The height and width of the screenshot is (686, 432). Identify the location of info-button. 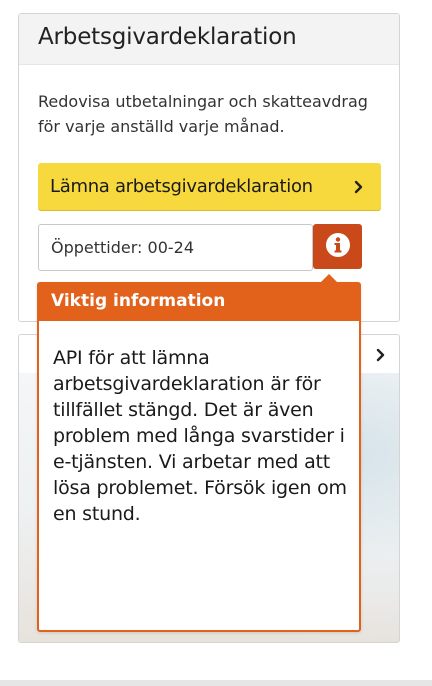
(337, 246).